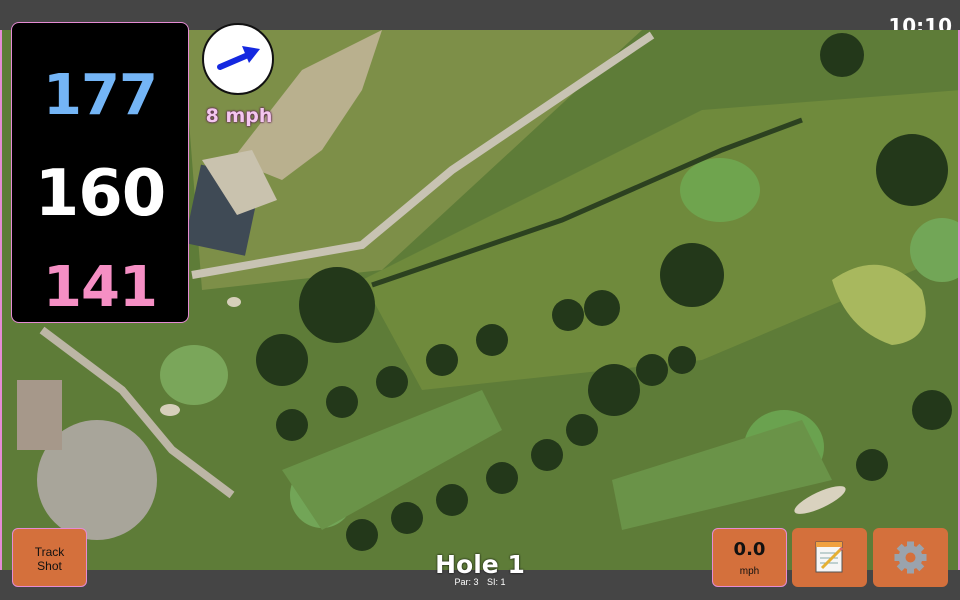 The width and height of the screenshot is (960, 600). I want to click on notes-button, so click(829, 557).